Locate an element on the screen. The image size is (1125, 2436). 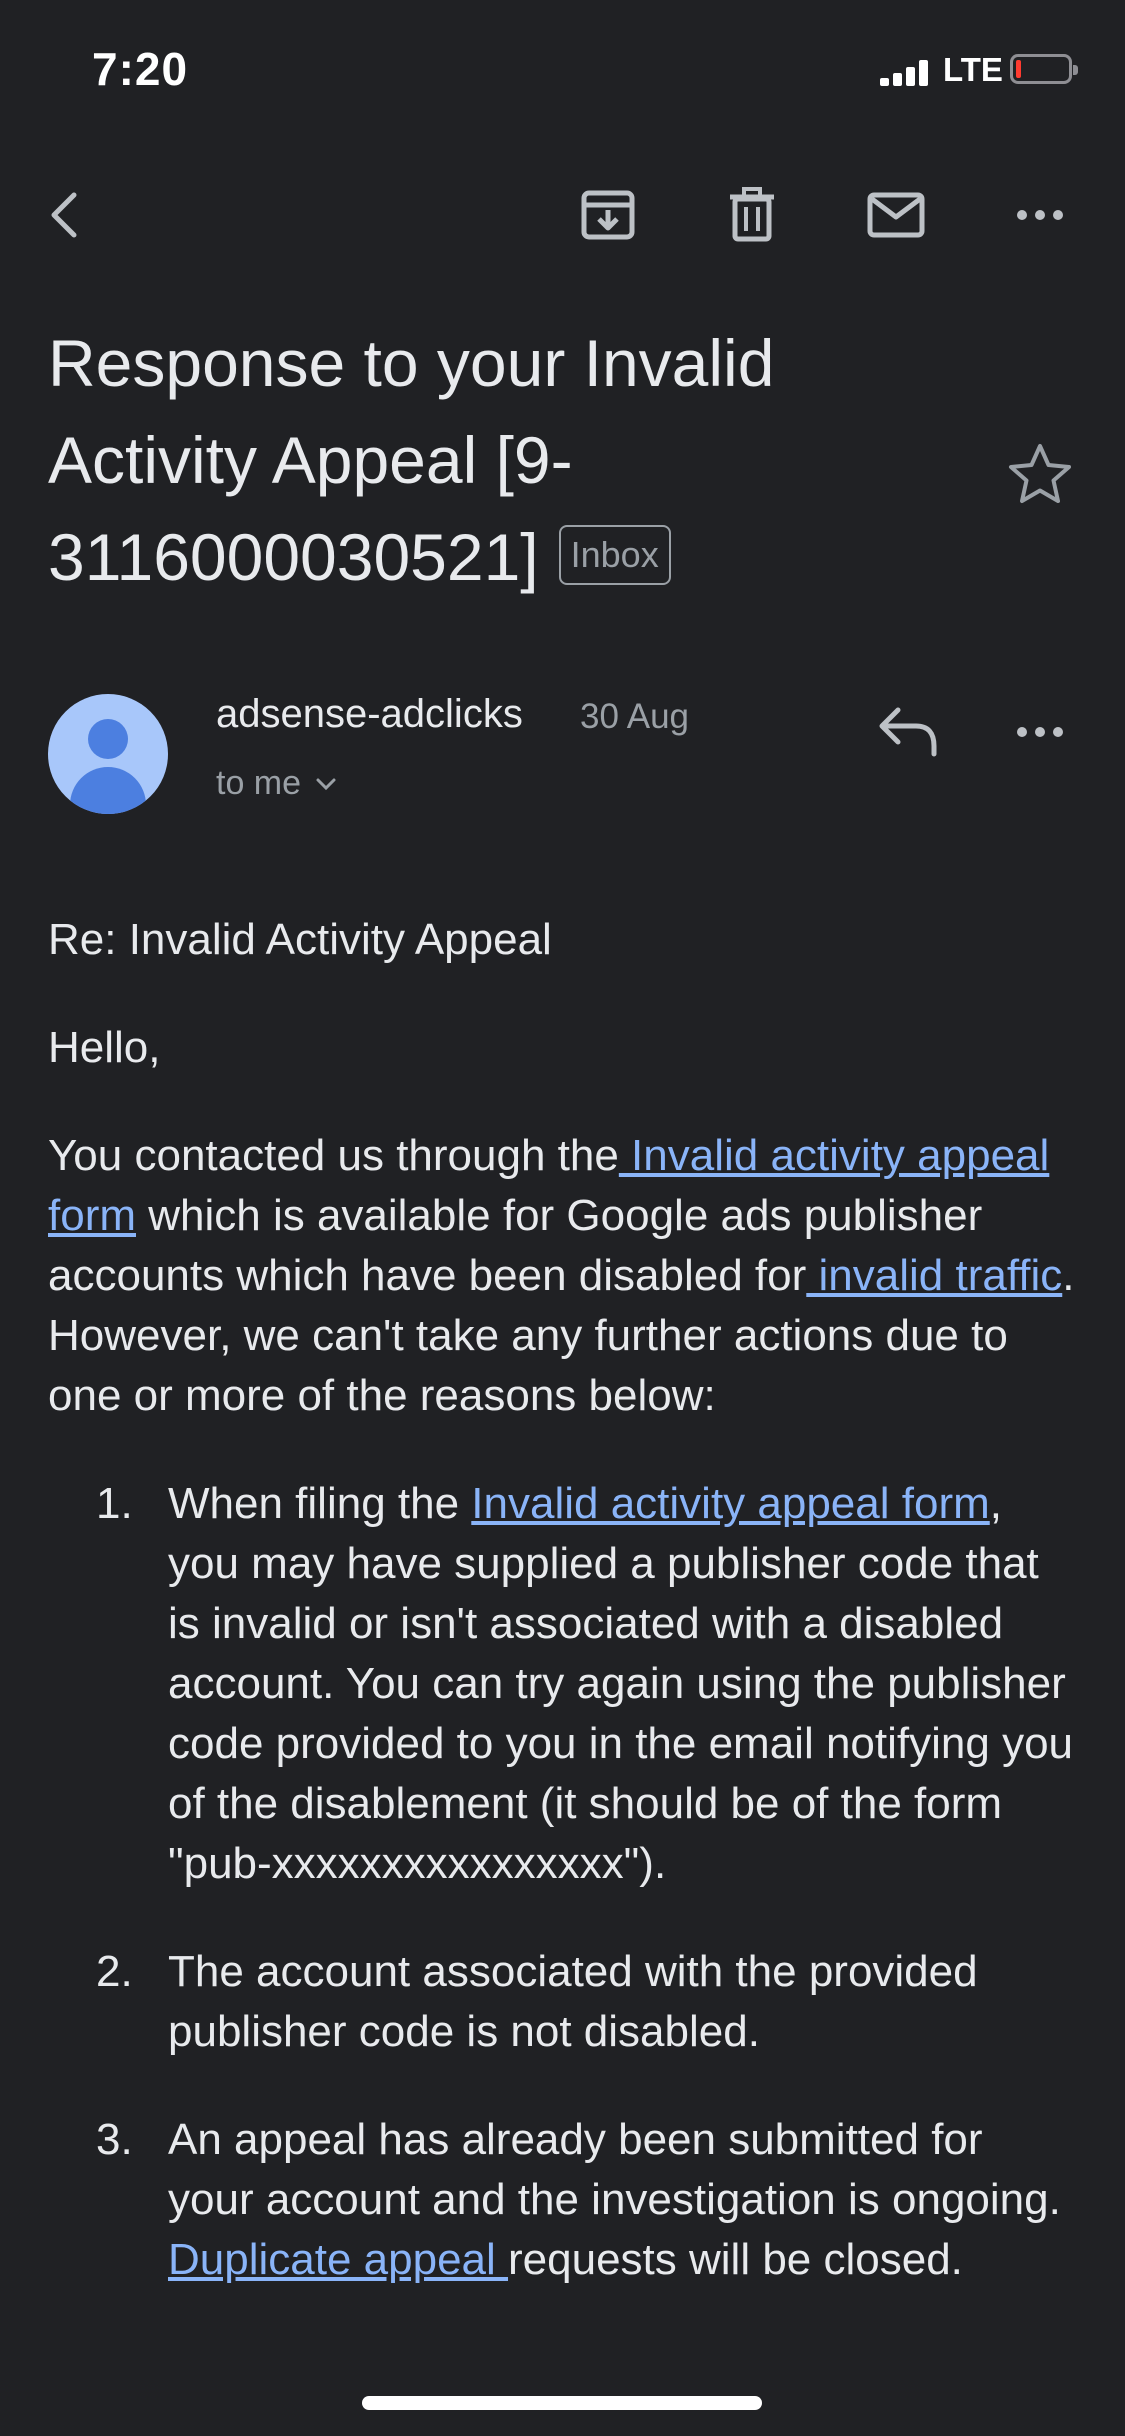
home-indicator is located at coordinates (562, 2403).